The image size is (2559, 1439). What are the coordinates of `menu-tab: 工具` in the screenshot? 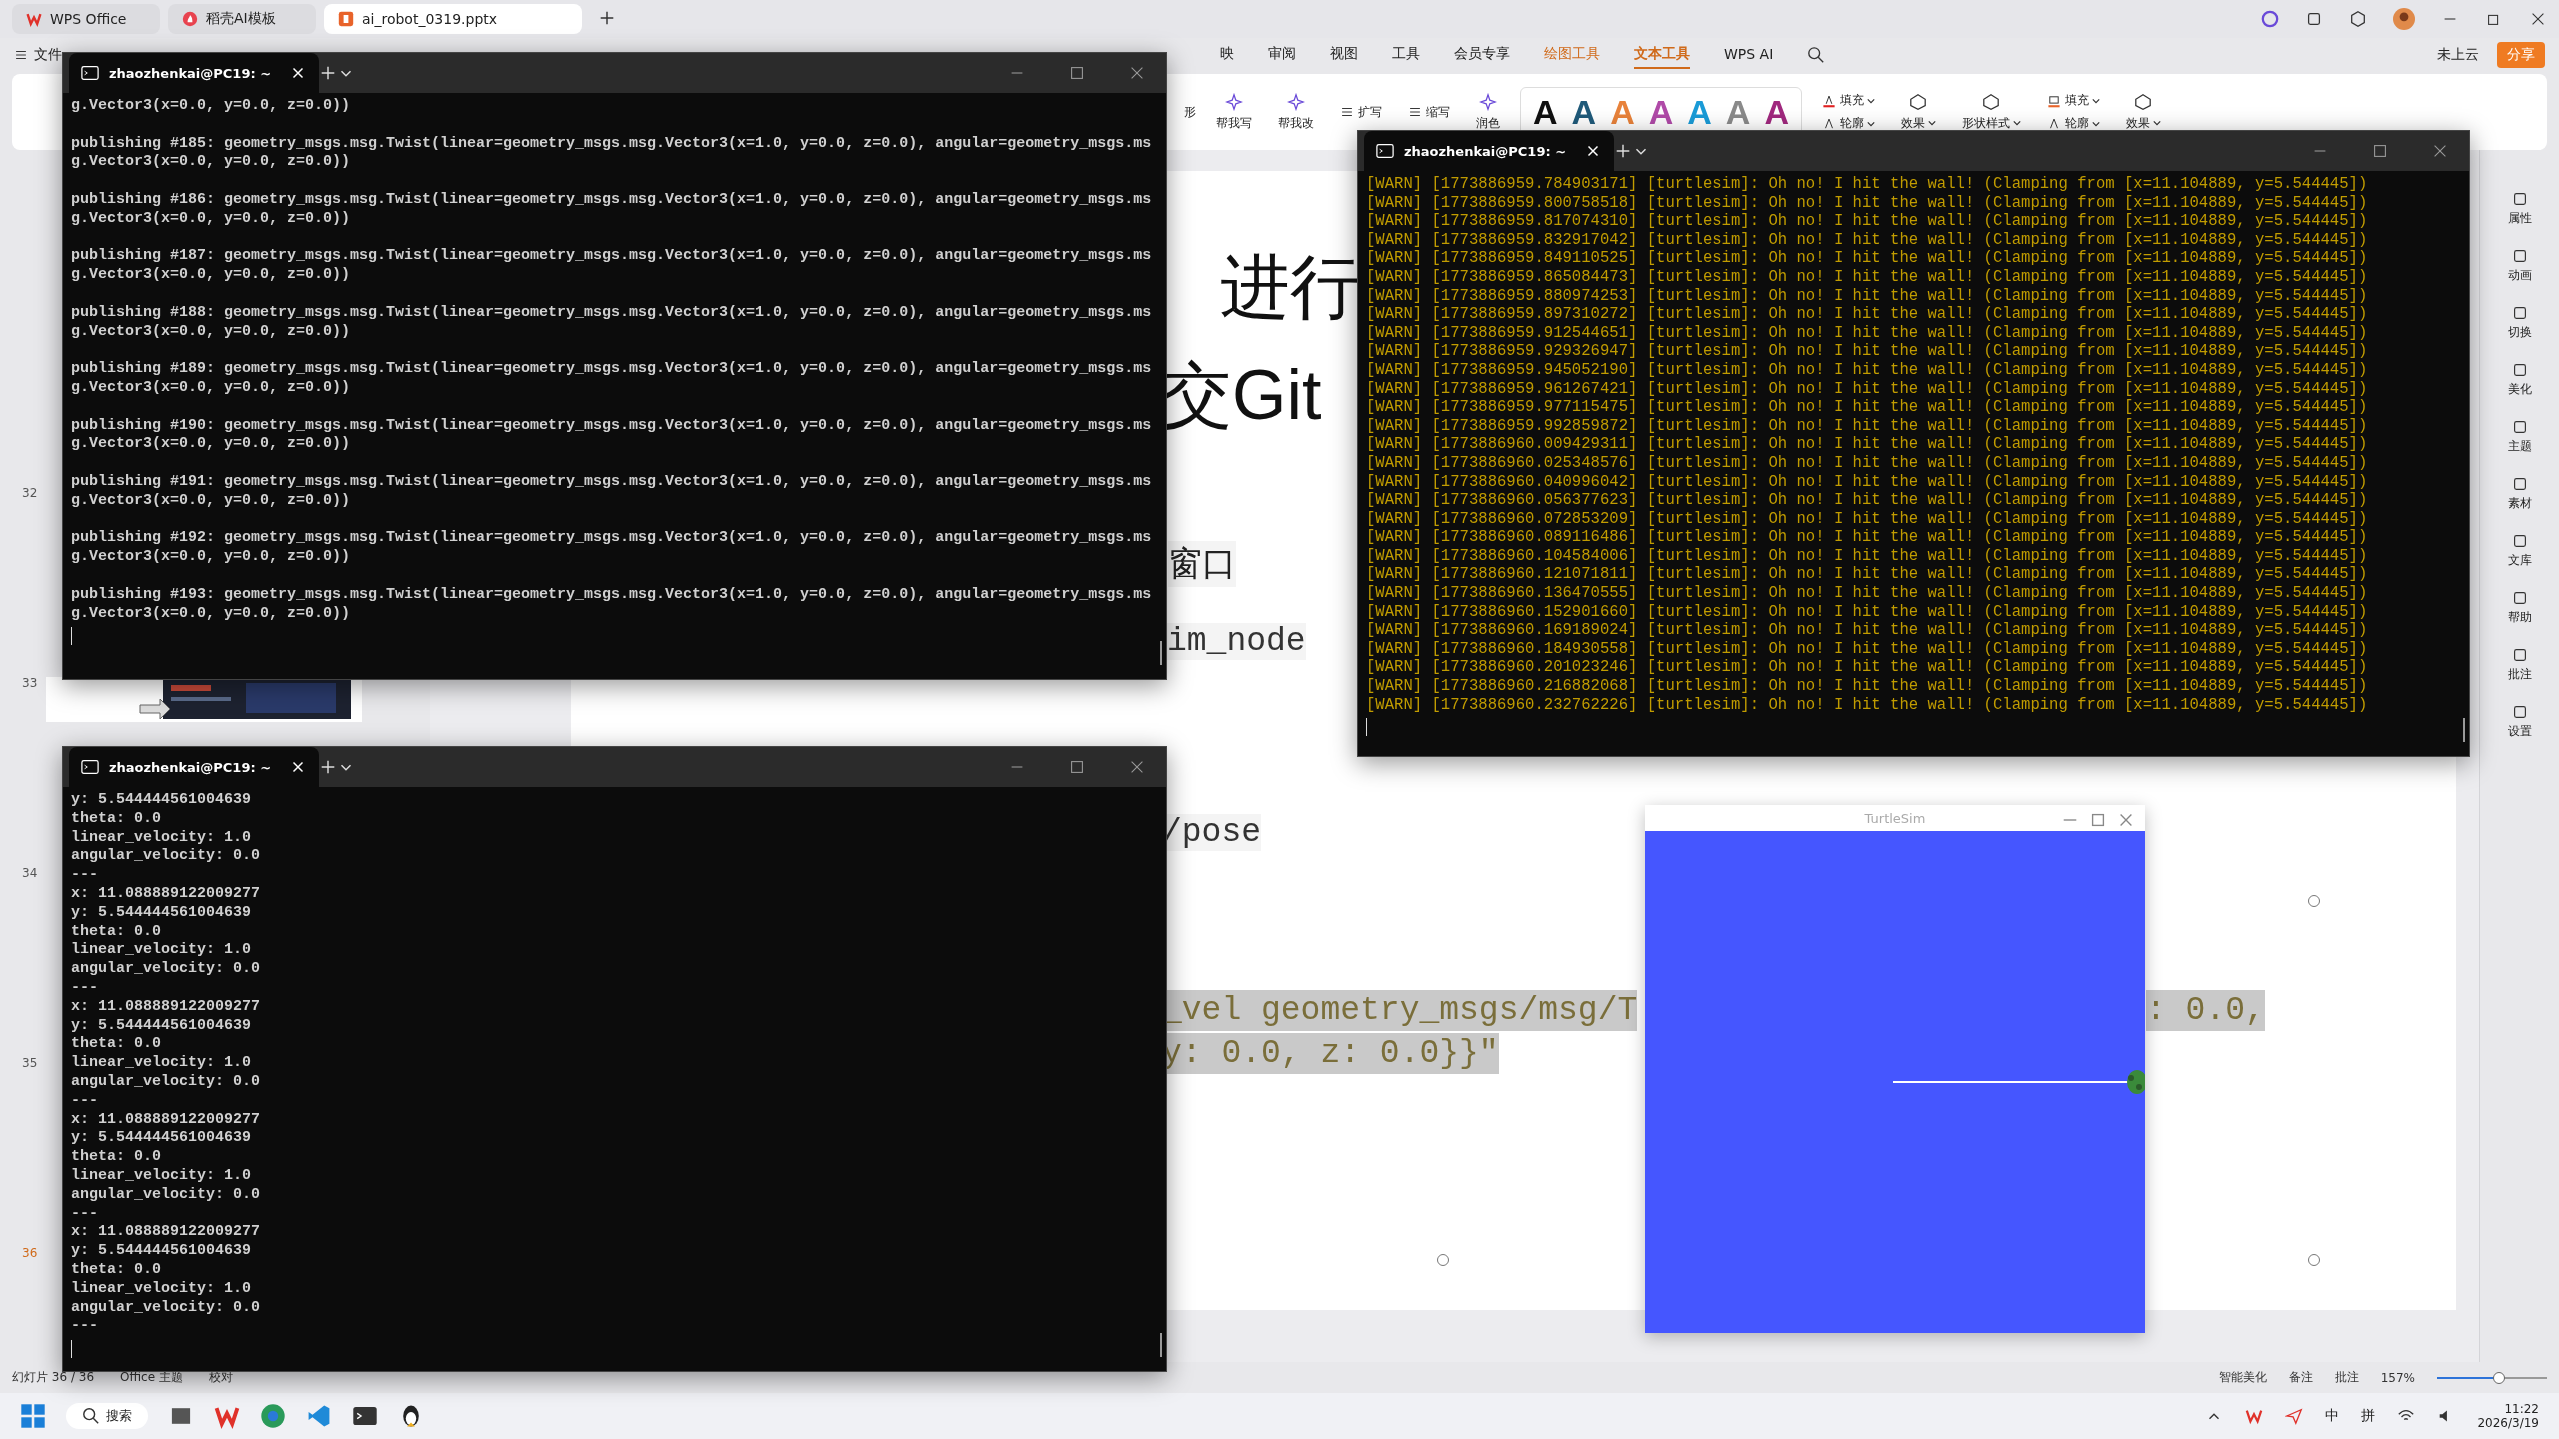 It's located at (1406, 55).